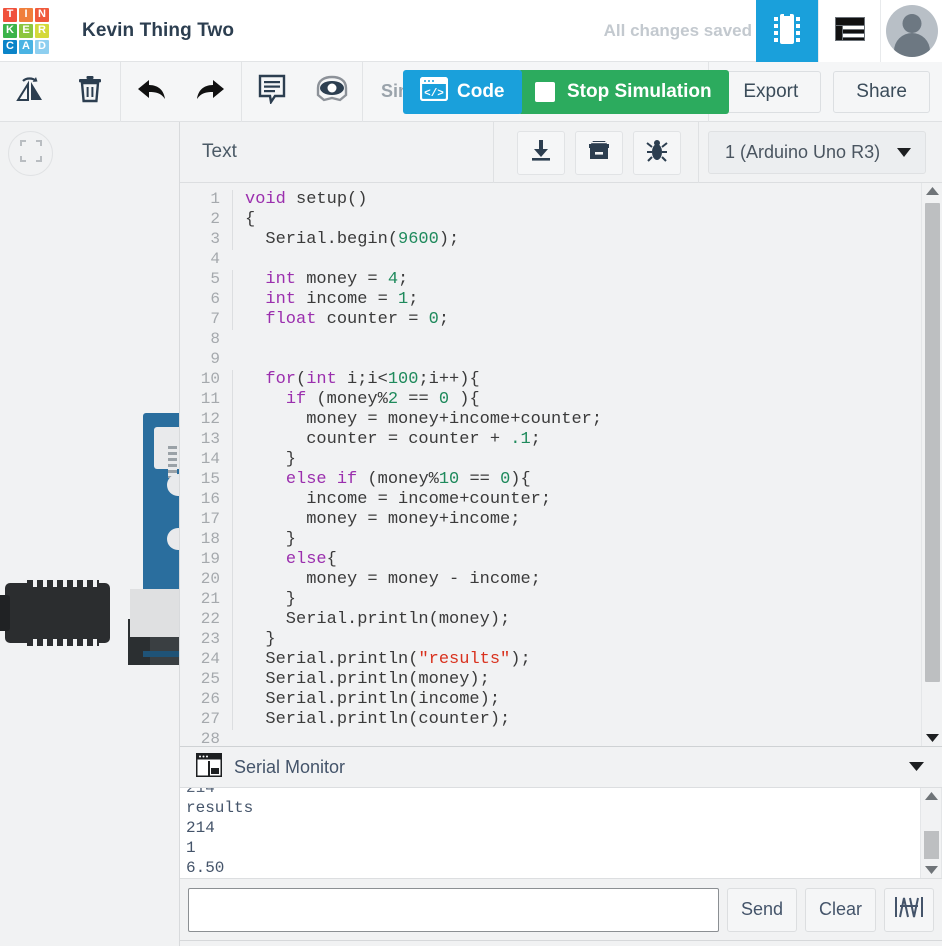  I want to click on code-line-text: money = money+income+counter;, so click(576, 420).